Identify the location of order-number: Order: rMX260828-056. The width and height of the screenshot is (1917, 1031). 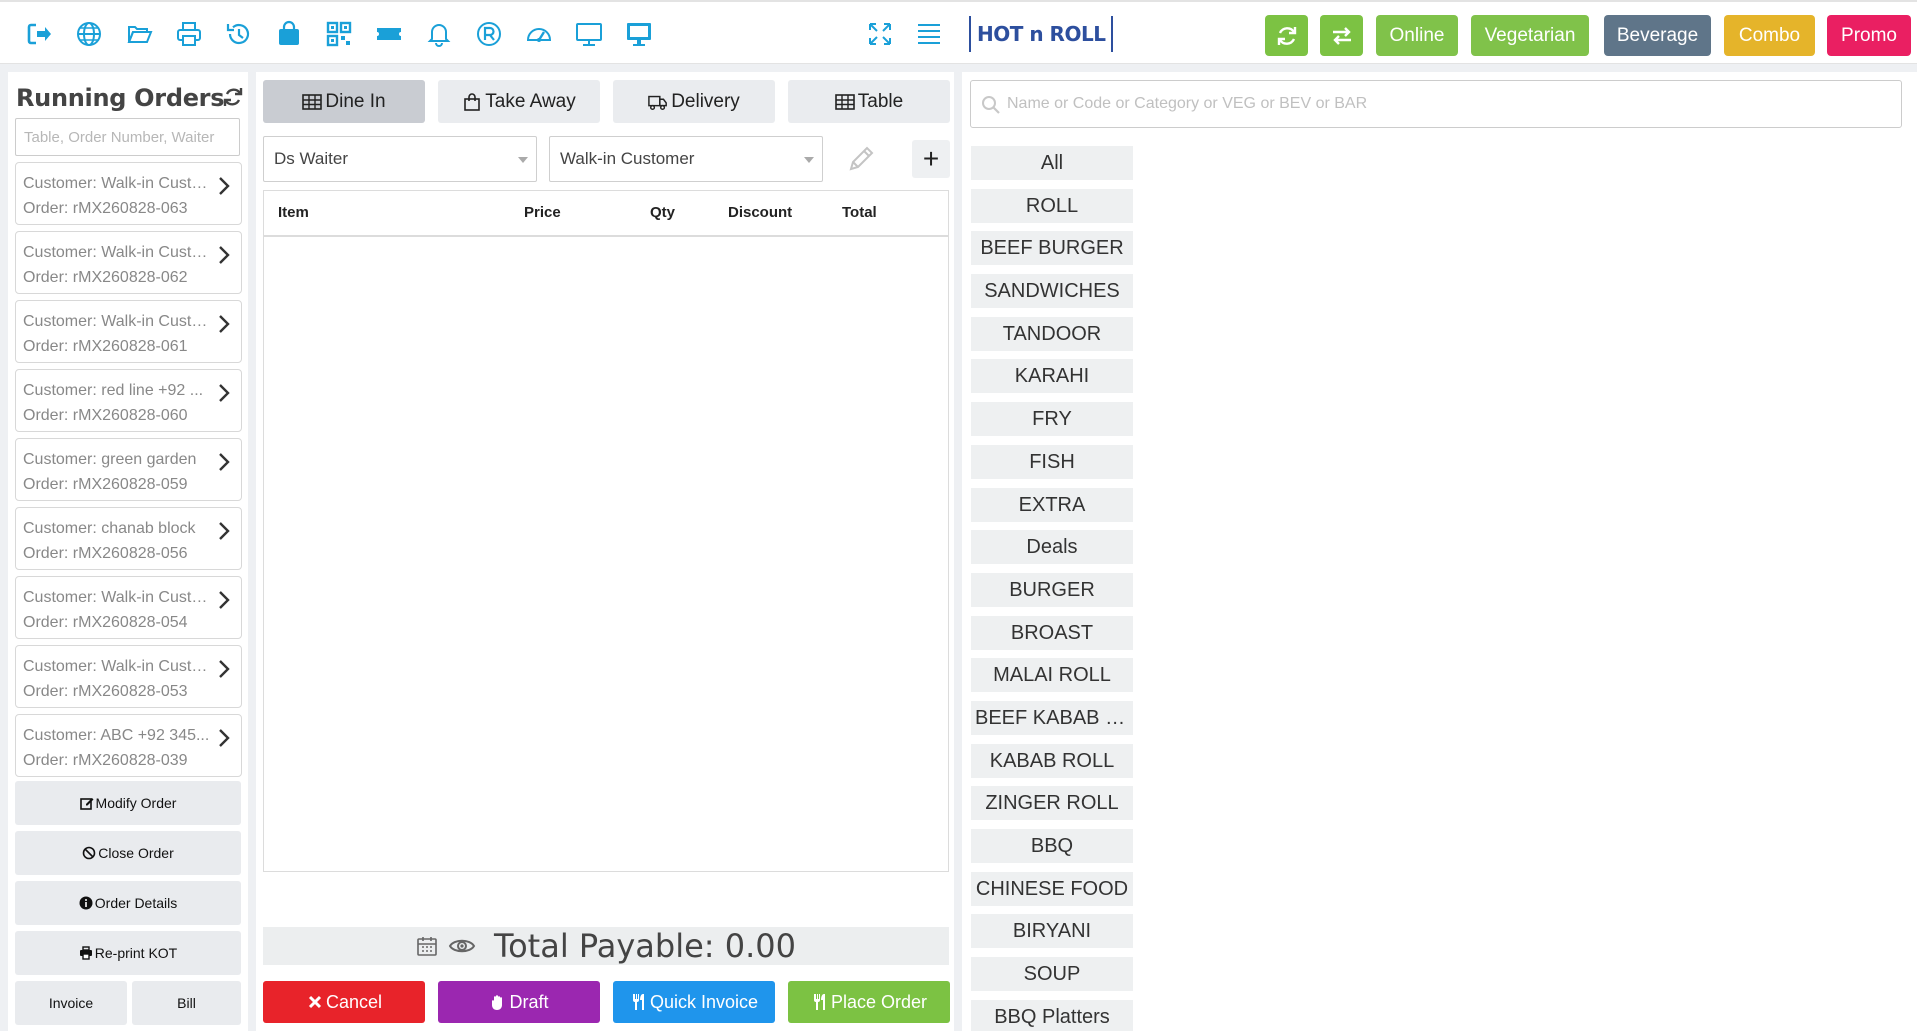
(105, 553).